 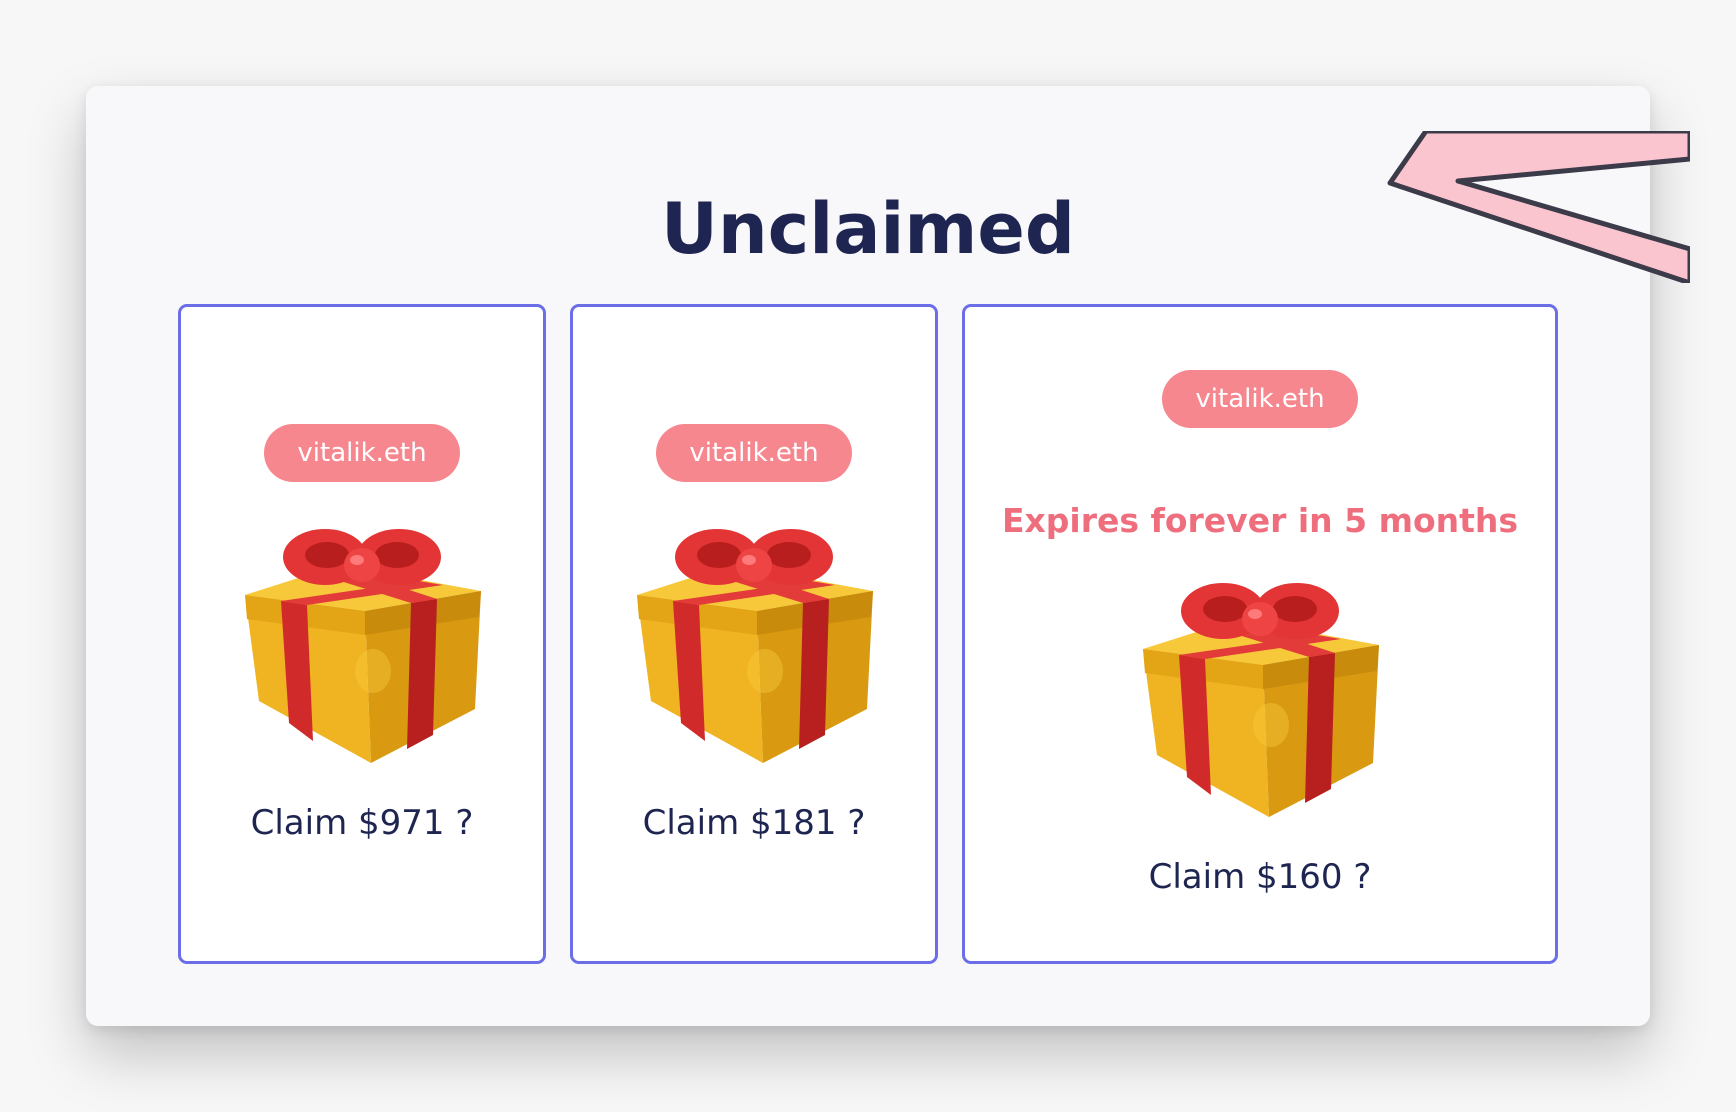 I want to click on gift-card: vitalik.eth Claim $971 ?, so click(x=362, y=634).